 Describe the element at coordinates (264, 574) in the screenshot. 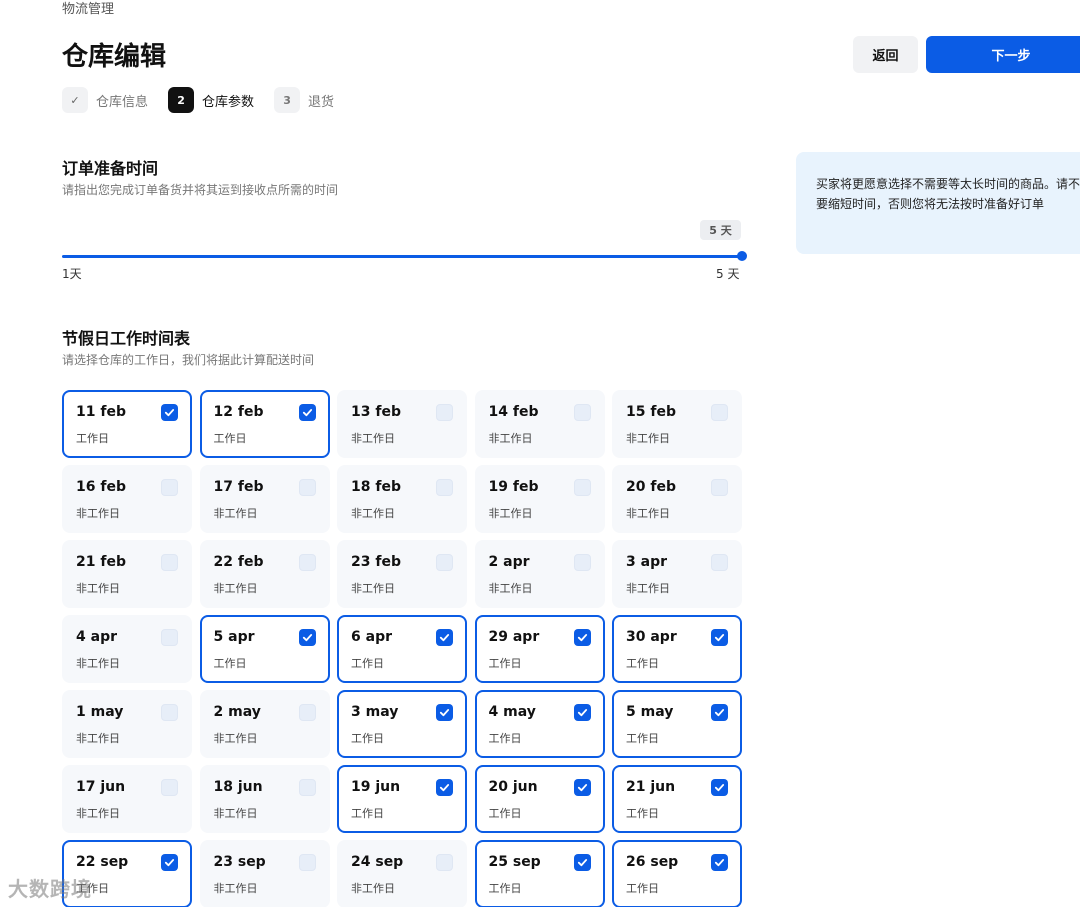

I see `day-card: 22 feb 非工作日` at that location.